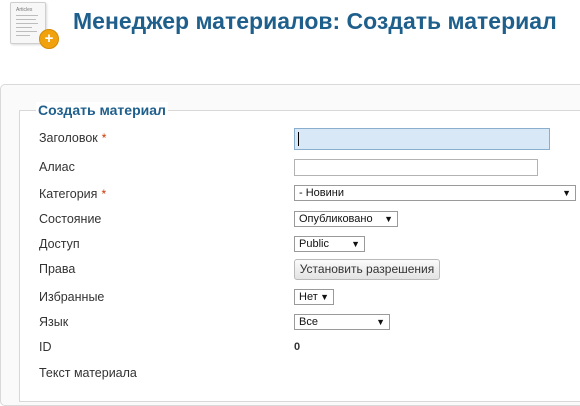  Describe the element at coordinates (298, 139) in the screenshot. I see `text-caret` at that location.